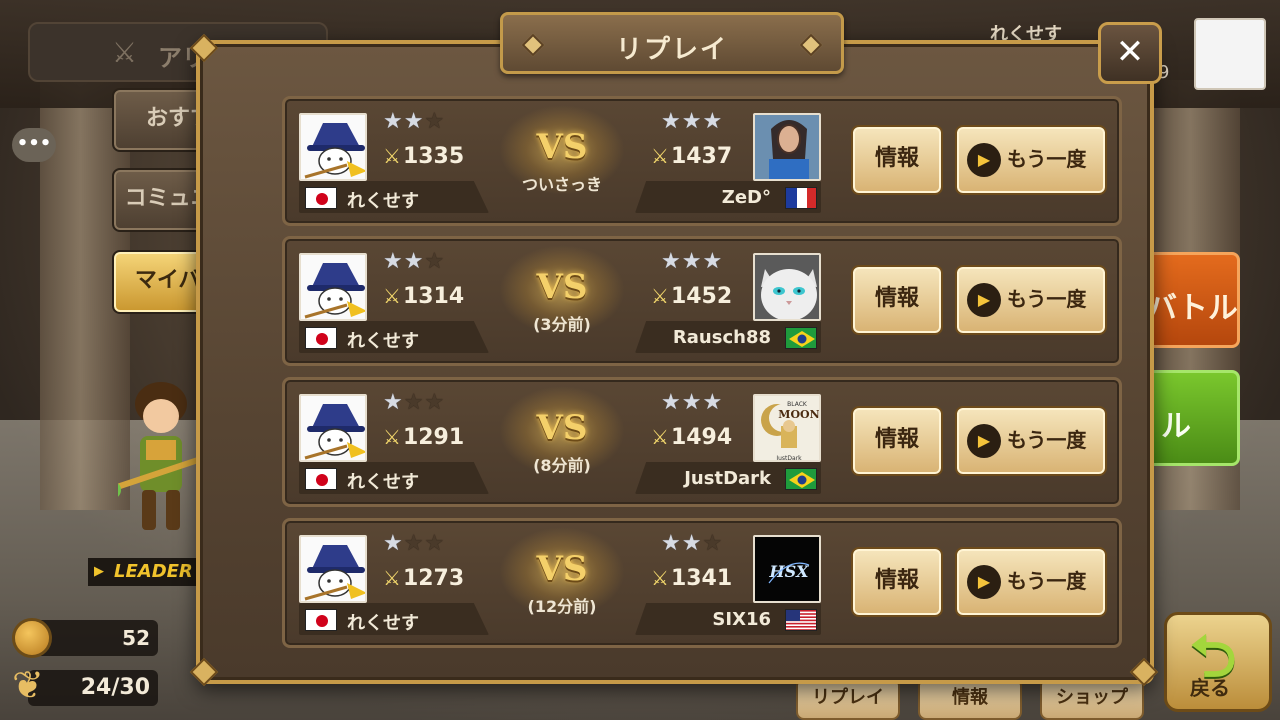 This screenshot has width=1280, height=720. What do you see at coordinates (1047, 299) in the screenshot?
I see `replay-again-label: もう一度` at bounding box center [1047, 299].